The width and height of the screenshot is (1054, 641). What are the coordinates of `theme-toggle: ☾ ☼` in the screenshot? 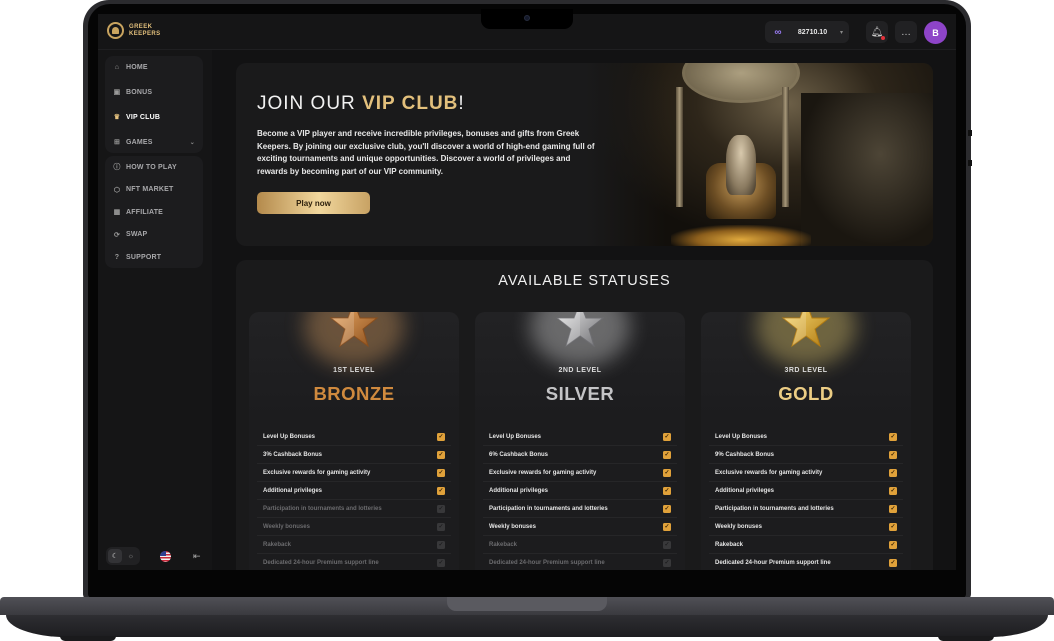 It's located at (123, 556).